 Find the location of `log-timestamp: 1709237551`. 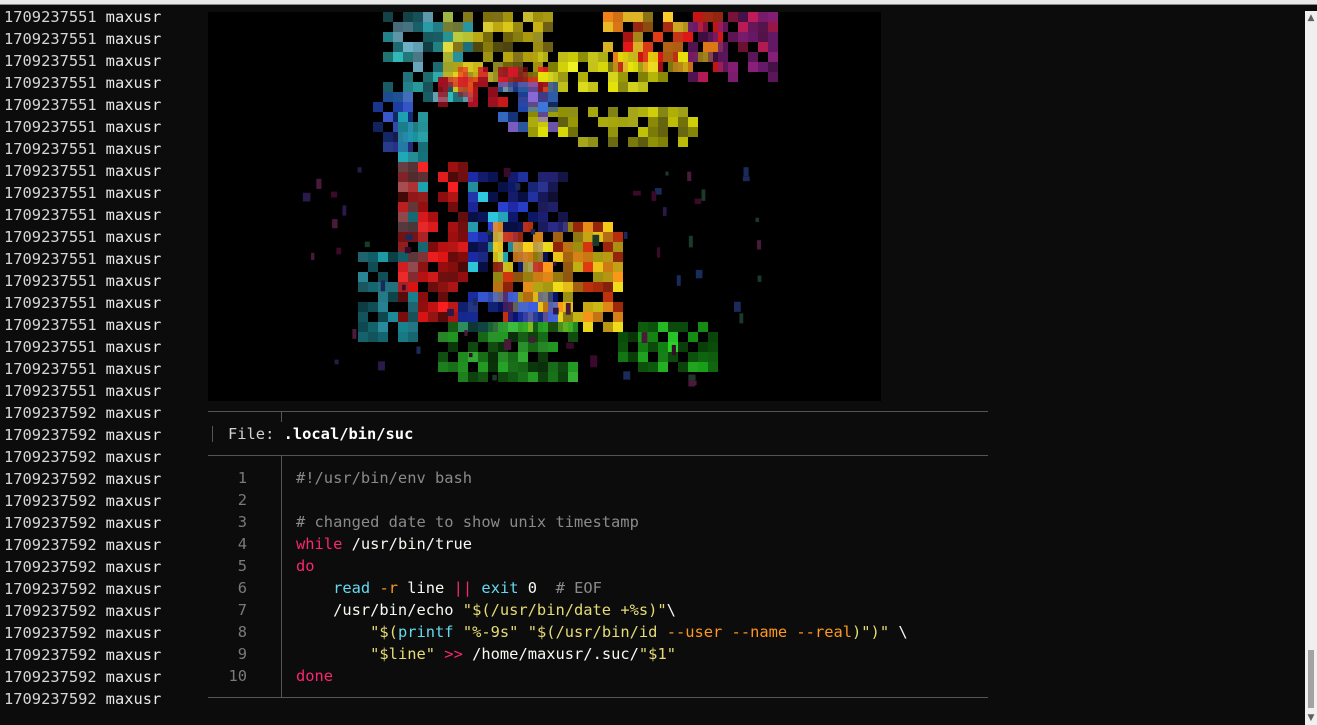

log-timestamp: 1709237551 is located at coordinates (50, 17).